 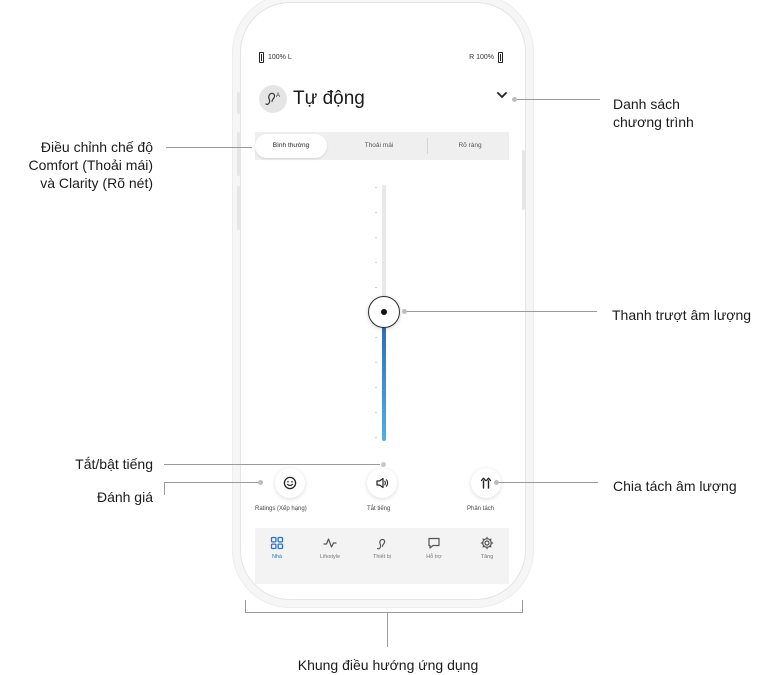 I want to click on nav-item-support: Hỗ trợ, so click(x=434, y=548).